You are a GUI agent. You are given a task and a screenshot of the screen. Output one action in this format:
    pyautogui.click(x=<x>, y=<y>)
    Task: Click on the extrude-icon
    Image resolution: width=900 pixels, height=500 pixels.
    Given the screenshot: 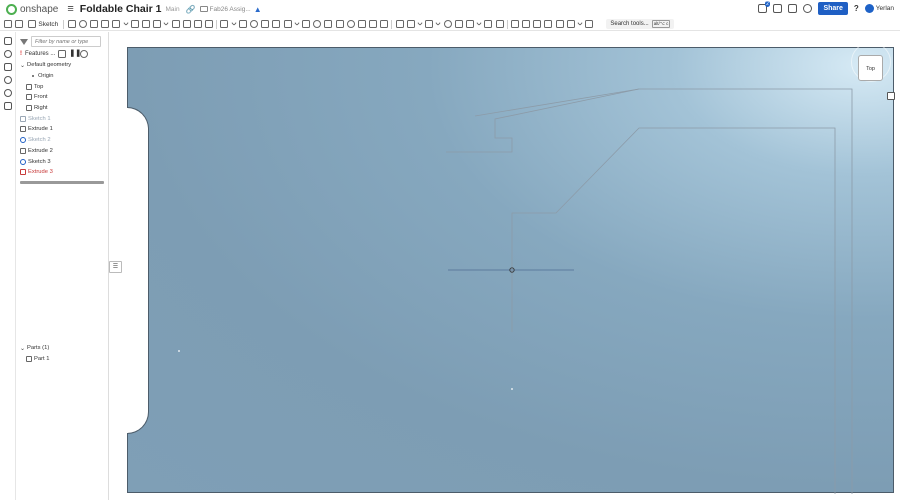 What is the action you would take?
    pyautogui.click(x=71, y=24)
    